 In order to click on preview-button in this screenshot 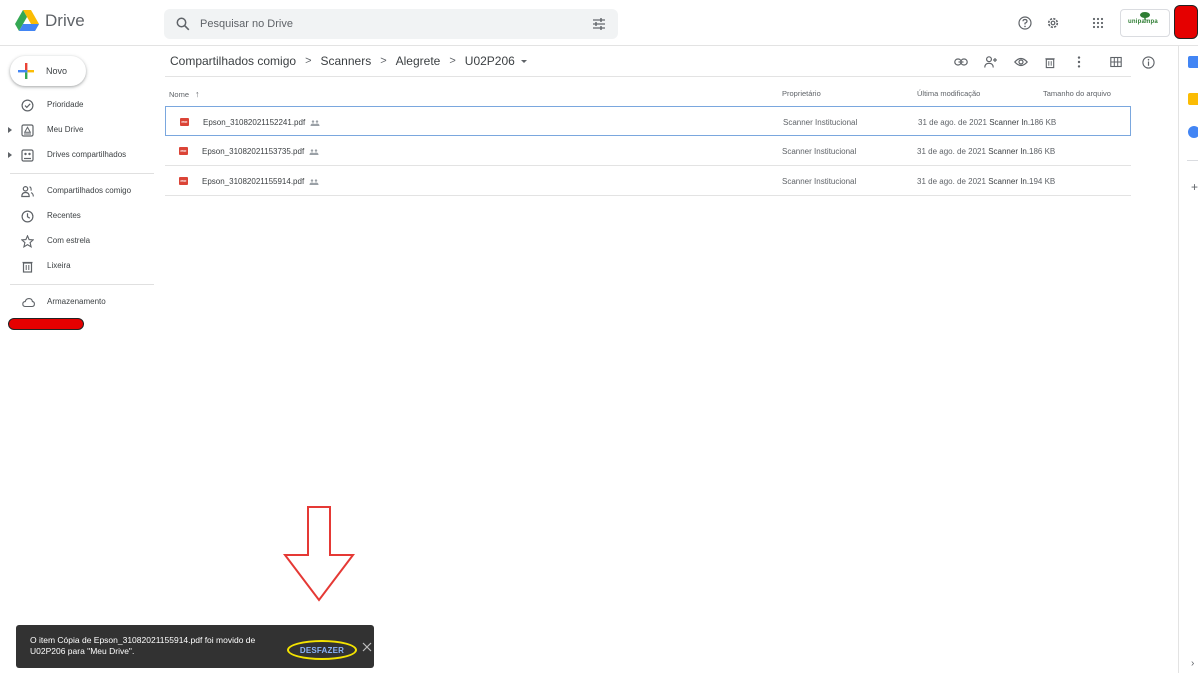, I will do `click(1021, 62)`.